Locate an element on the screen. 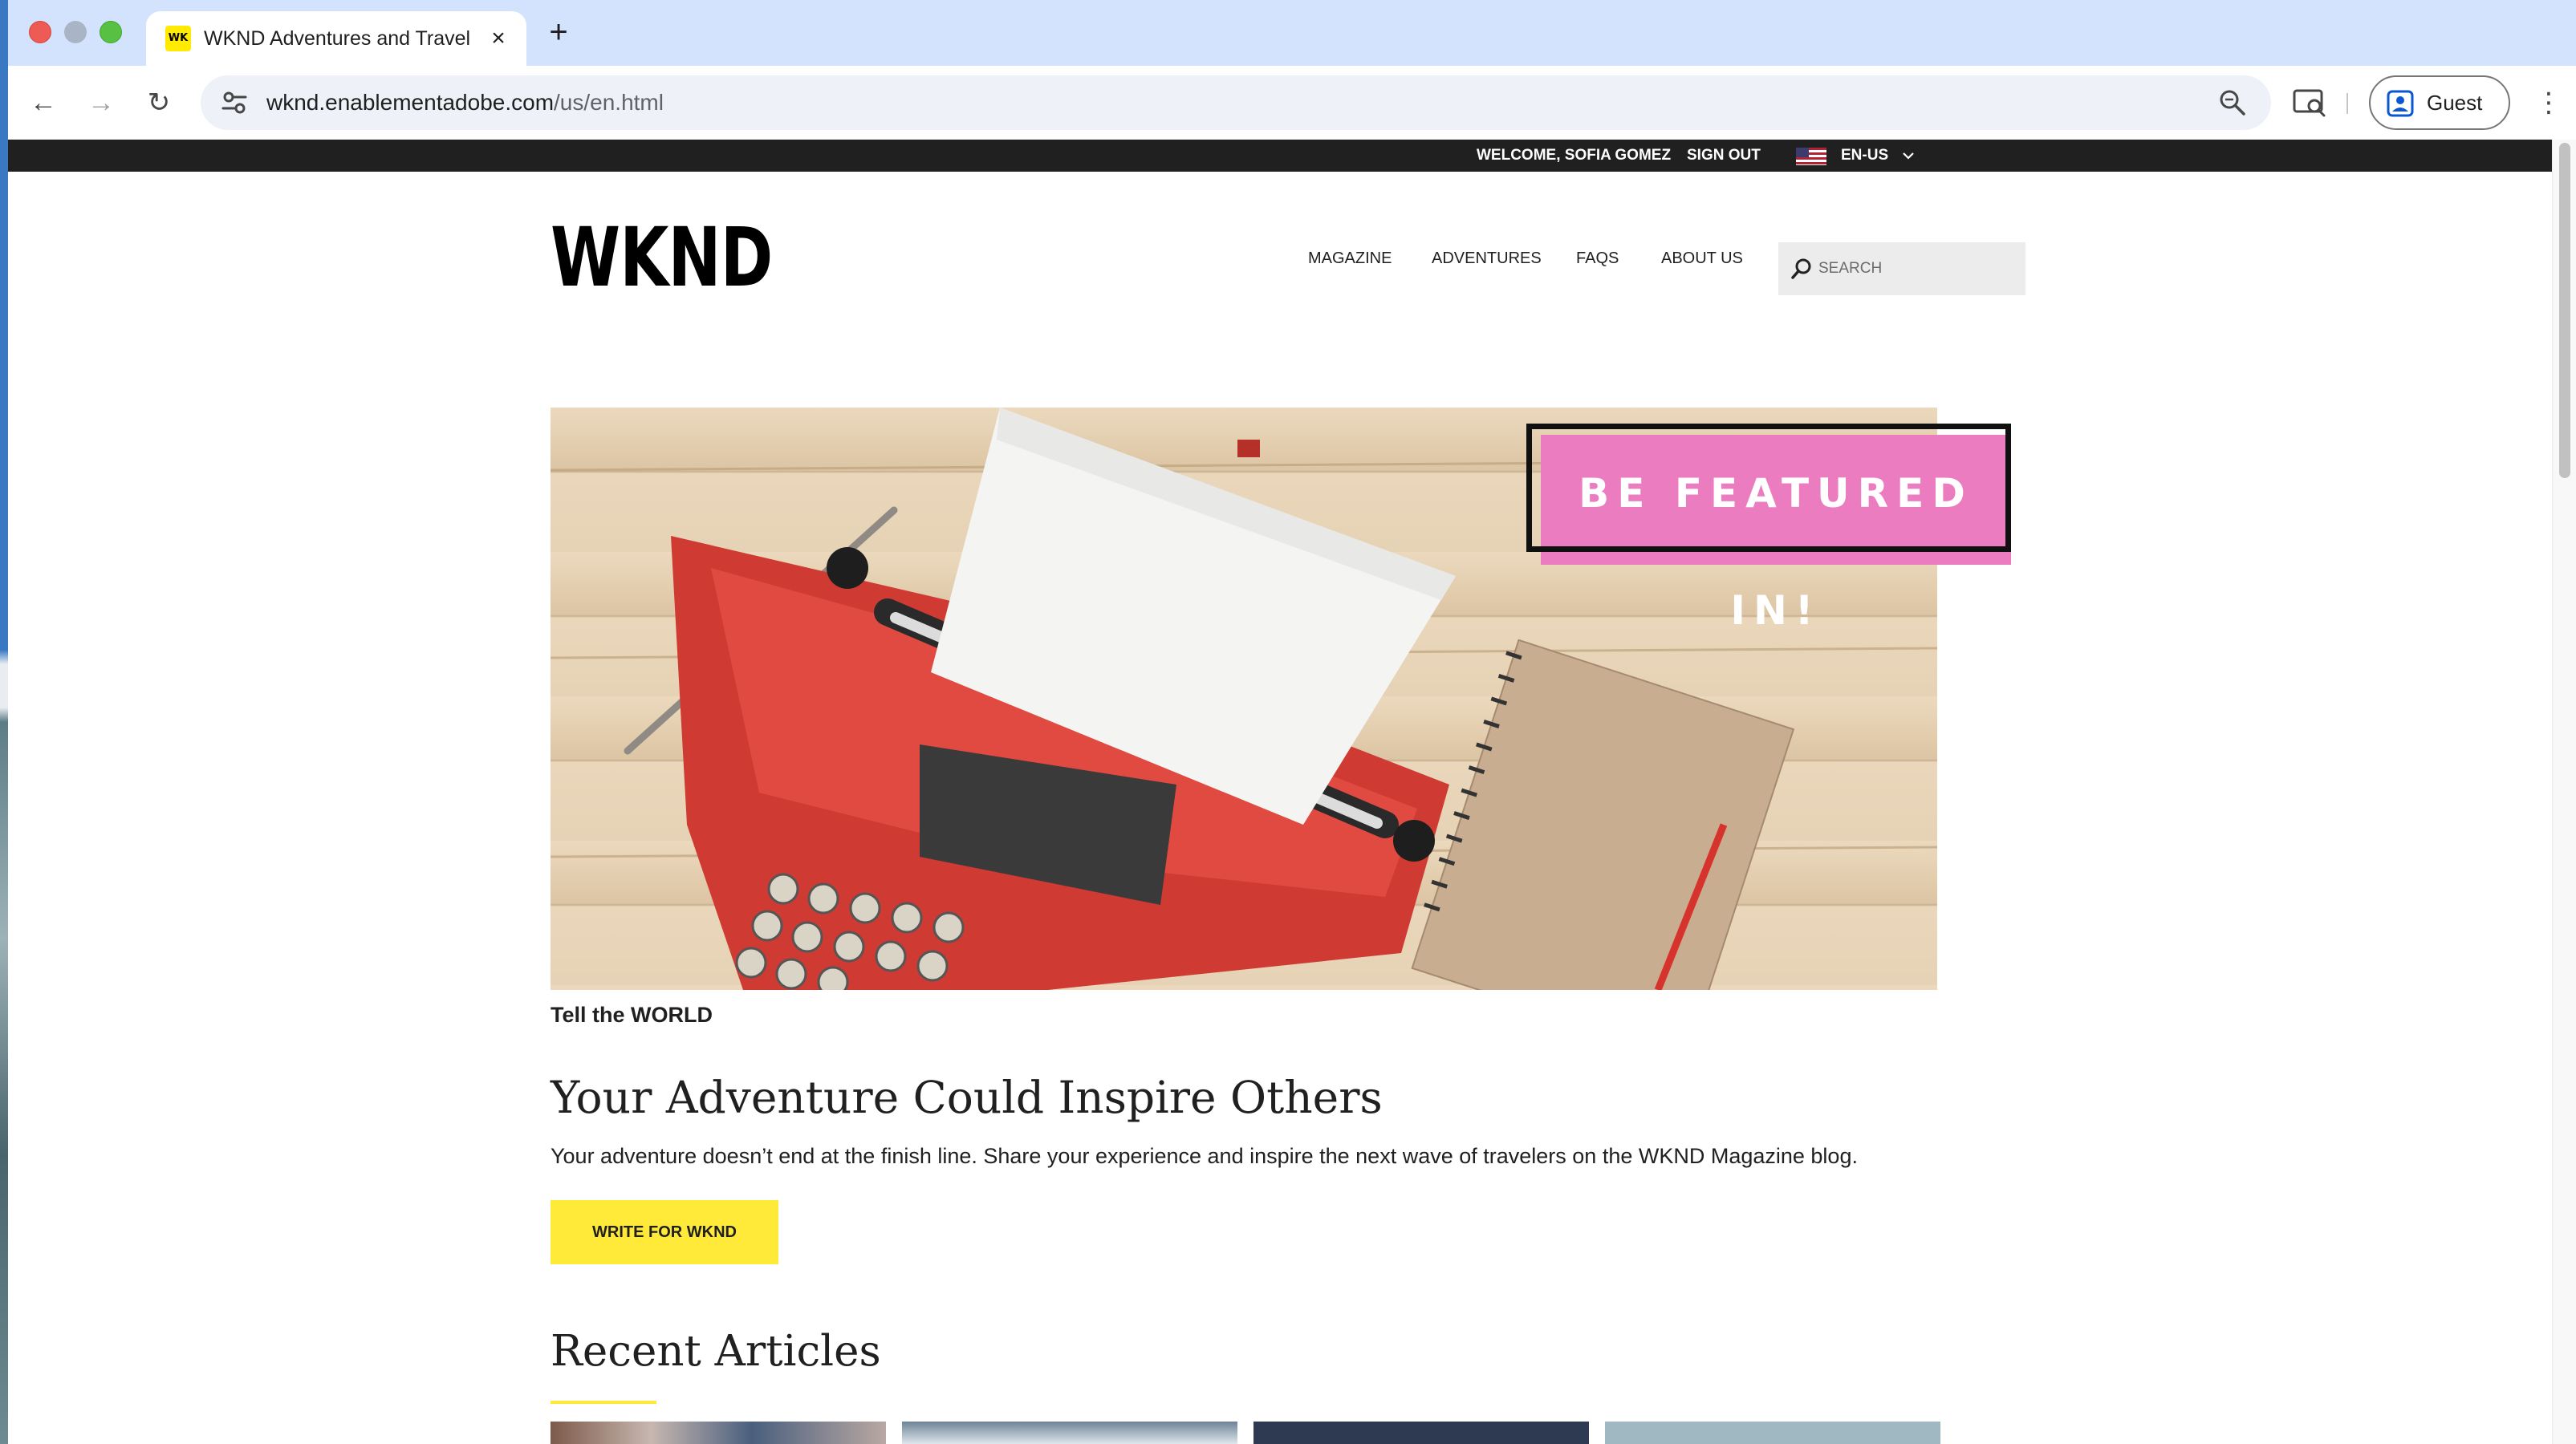  sign-out-link: SIGN OUT is located at coordinates (1724, 156).